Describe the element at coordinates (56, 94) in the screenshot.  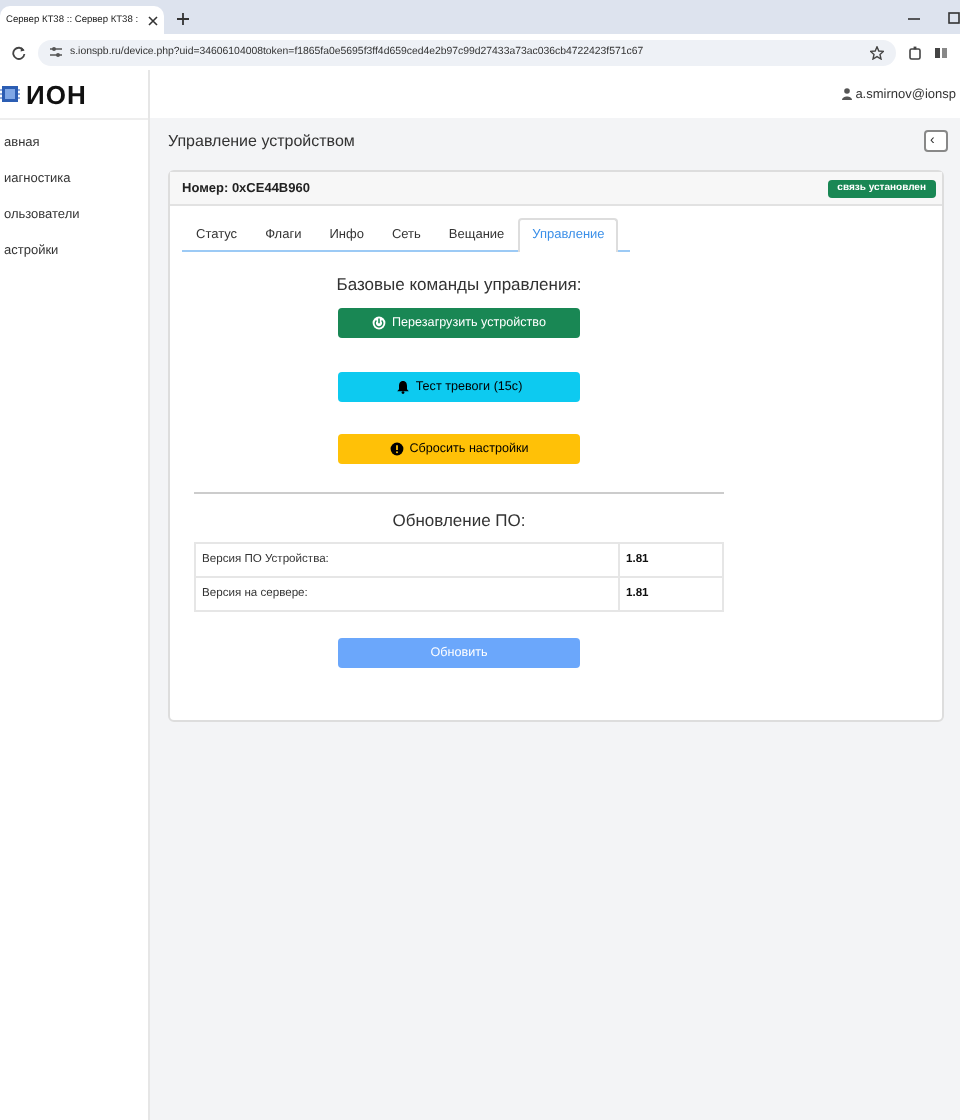
I see `logo-text: ИОН` at that location.